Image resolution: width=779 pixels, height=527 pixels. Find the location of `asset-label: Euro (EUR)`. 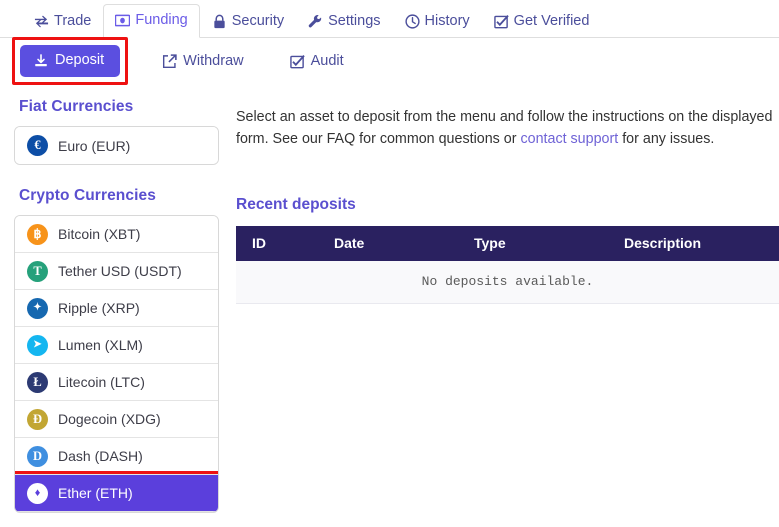

asset-label: Euro (EUR) is located at coordinates (94, 145).